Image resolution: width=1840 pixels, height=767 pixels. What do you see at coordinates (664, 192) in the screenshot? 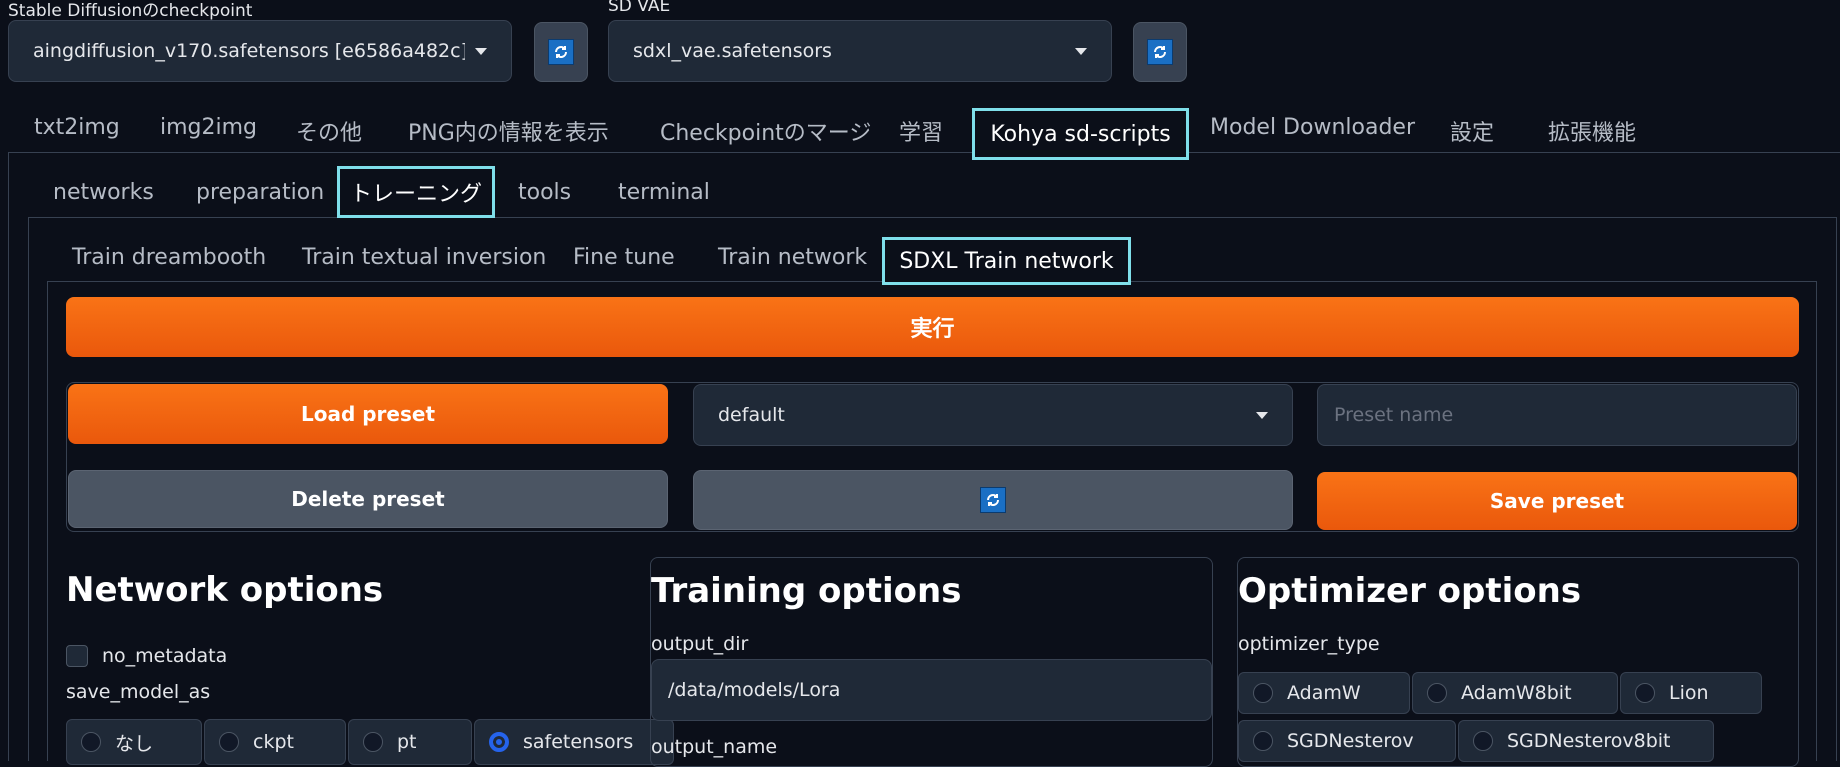
I see `tab-terminal: terminal` at bounding box center [664, 192].